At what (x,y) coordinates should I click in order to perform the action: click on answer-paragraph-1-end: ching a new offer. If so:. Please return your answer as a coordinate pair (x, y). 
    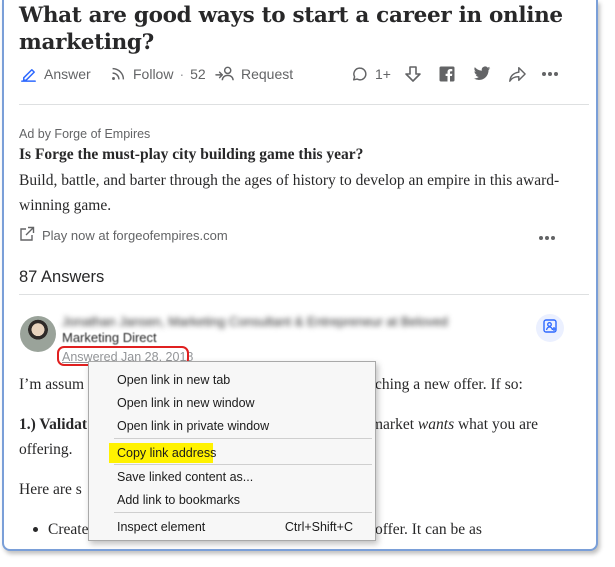
    Looking at the image, I should click on (449, 384).